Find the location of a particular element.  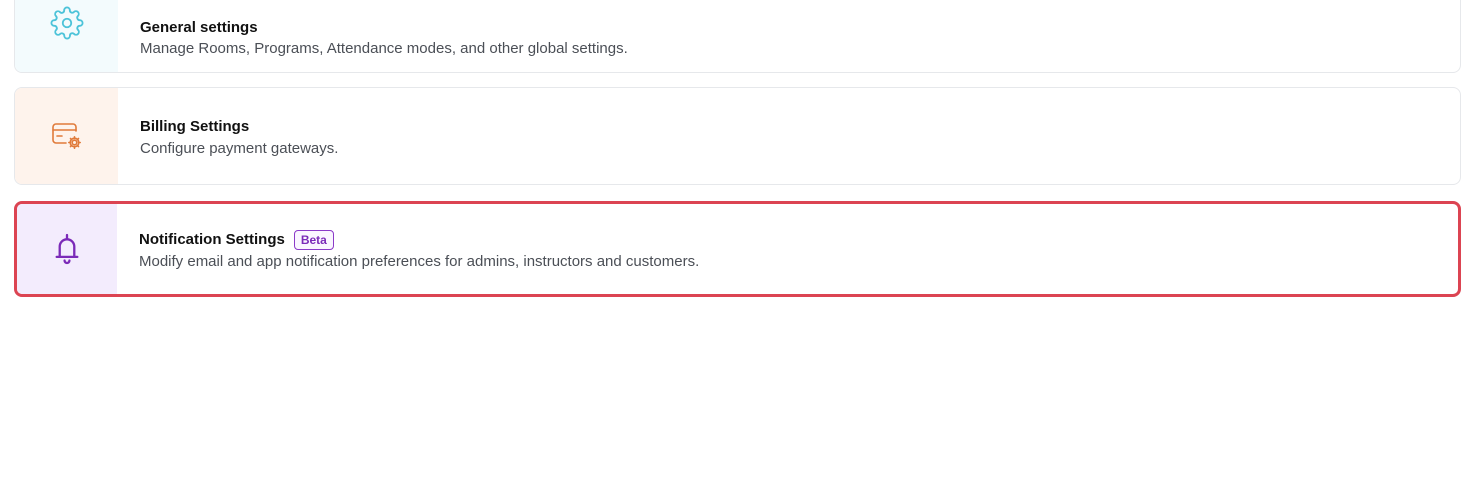

billing-settings-icon-cell is located at coordinates (66, 136).